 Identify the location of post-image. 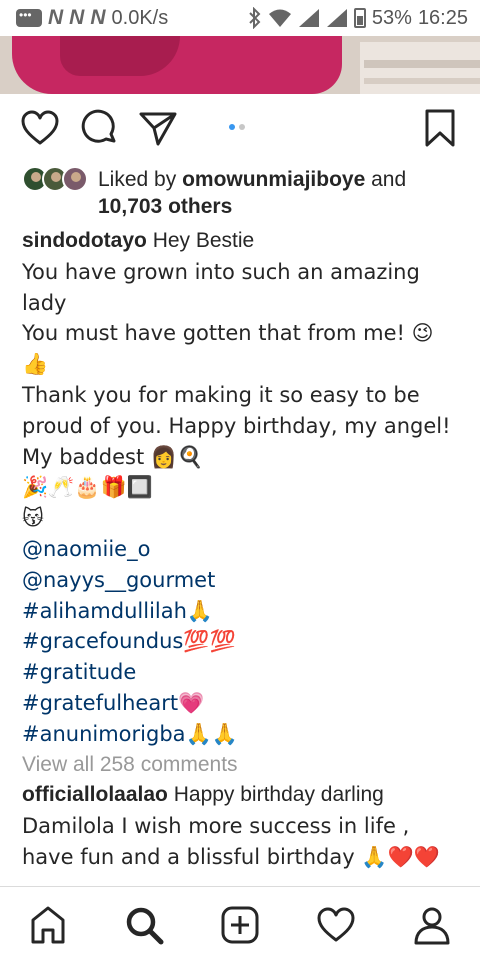
(240, 65).